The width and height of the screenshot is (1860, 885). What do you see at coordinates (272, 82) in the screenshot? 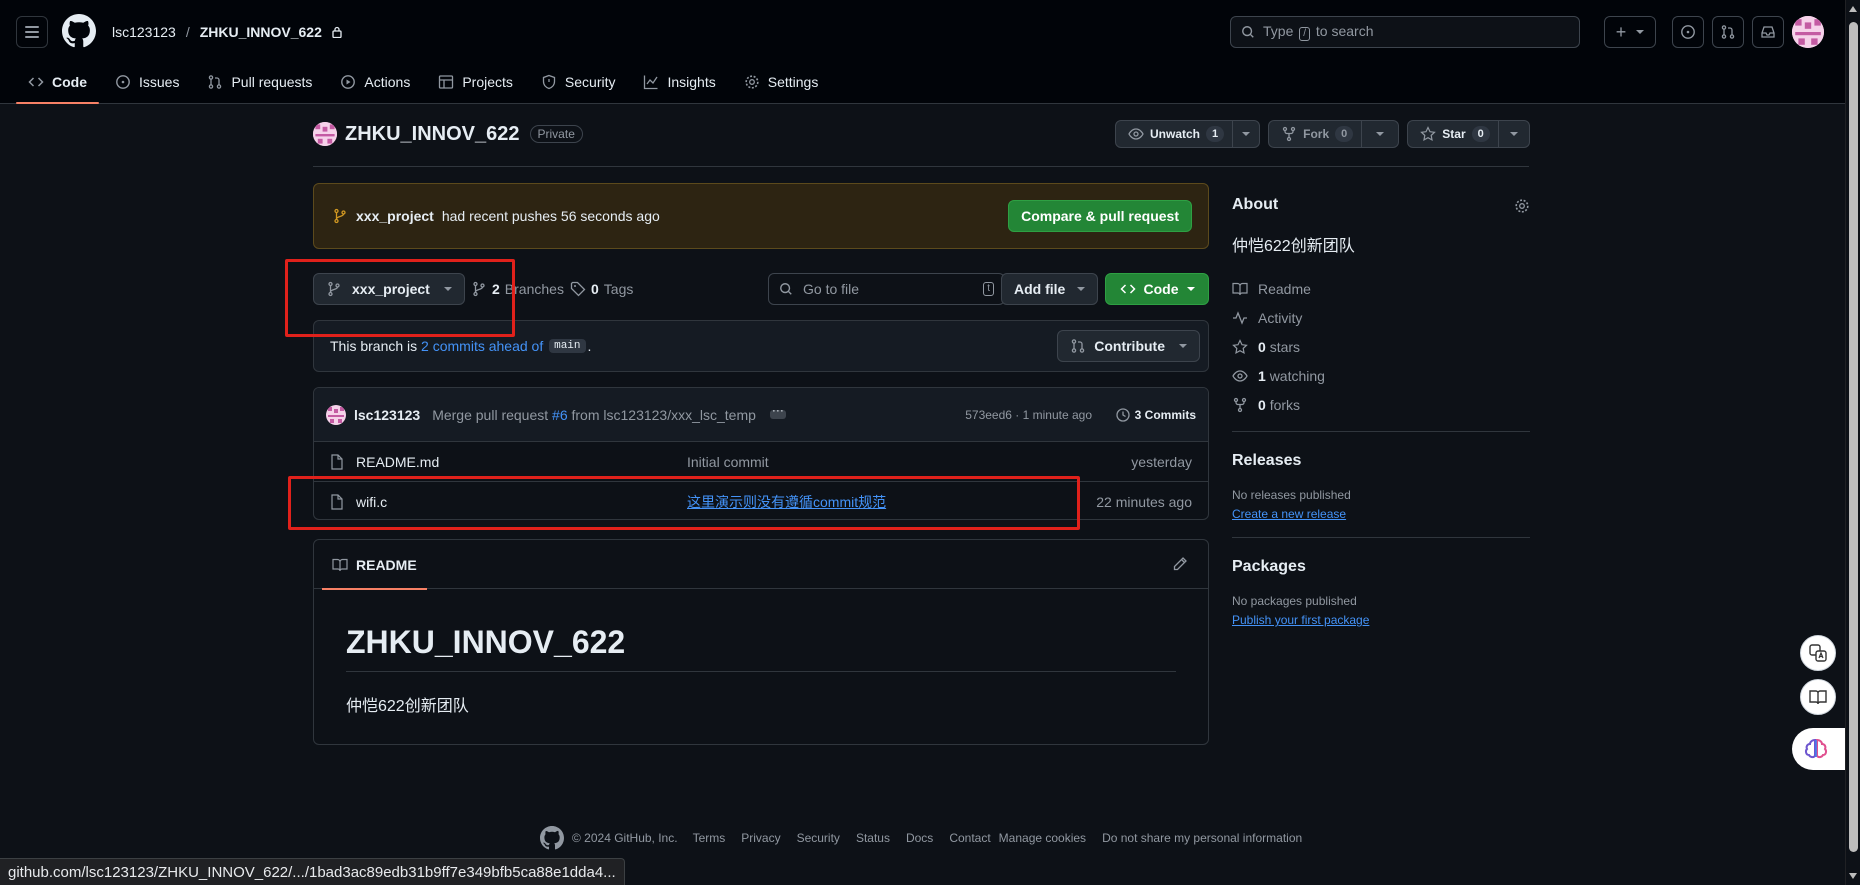
I see `tab-label: Pull requests` at bounding box center [272, 82].